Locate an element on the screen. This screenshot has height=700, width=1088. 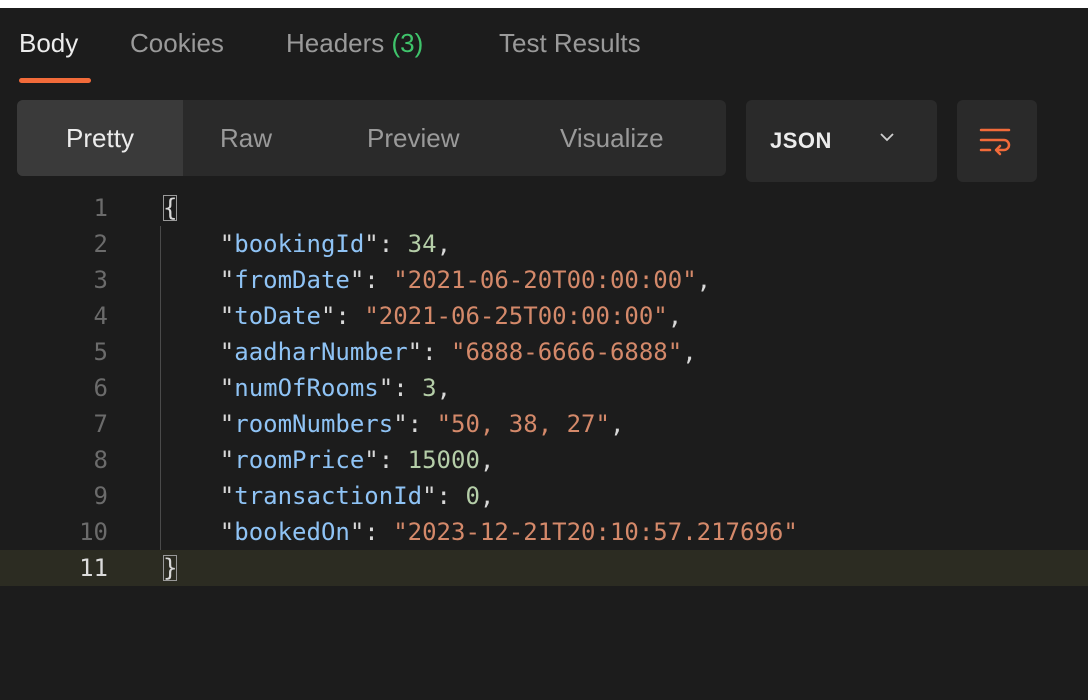
json-value: "6888-6666-6888" is located at coordinates (567, 352).